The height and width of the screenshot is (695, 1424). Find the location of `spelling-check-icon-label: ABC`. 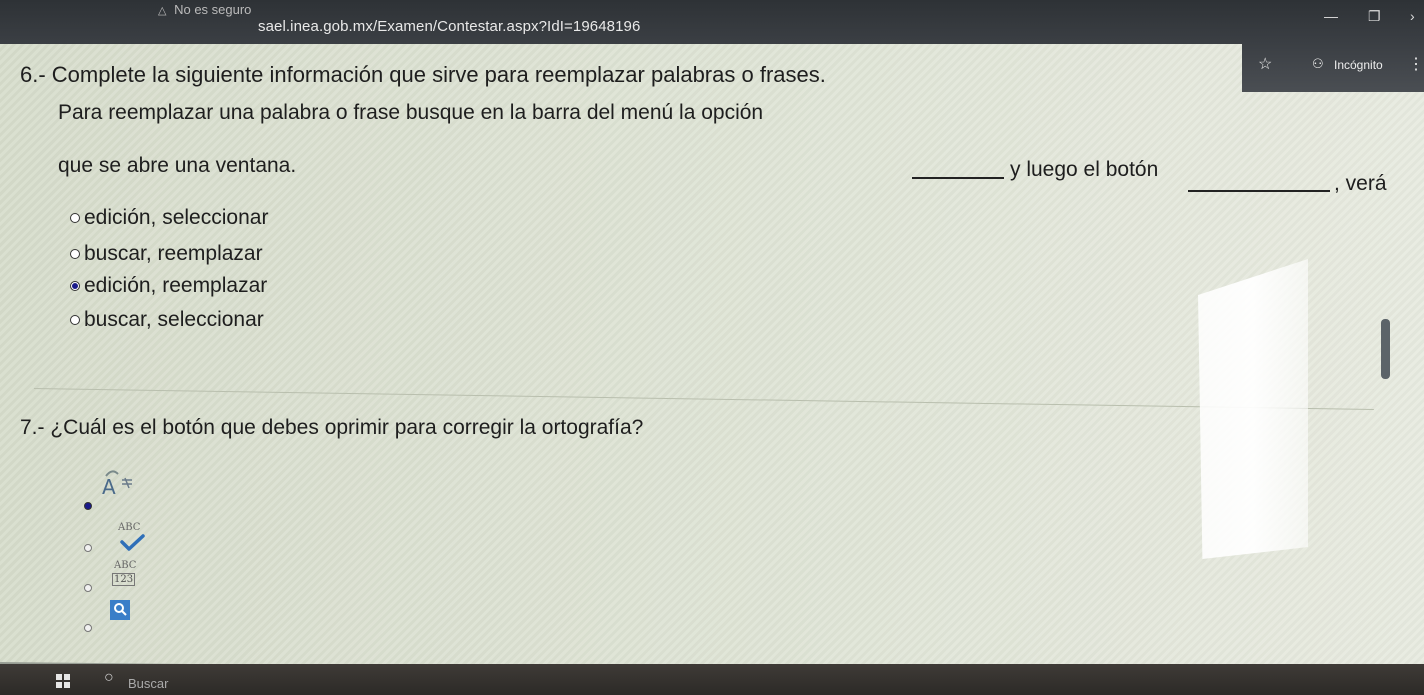

spelling-check-icon-label: ABC is located at coordinates (129, 527).